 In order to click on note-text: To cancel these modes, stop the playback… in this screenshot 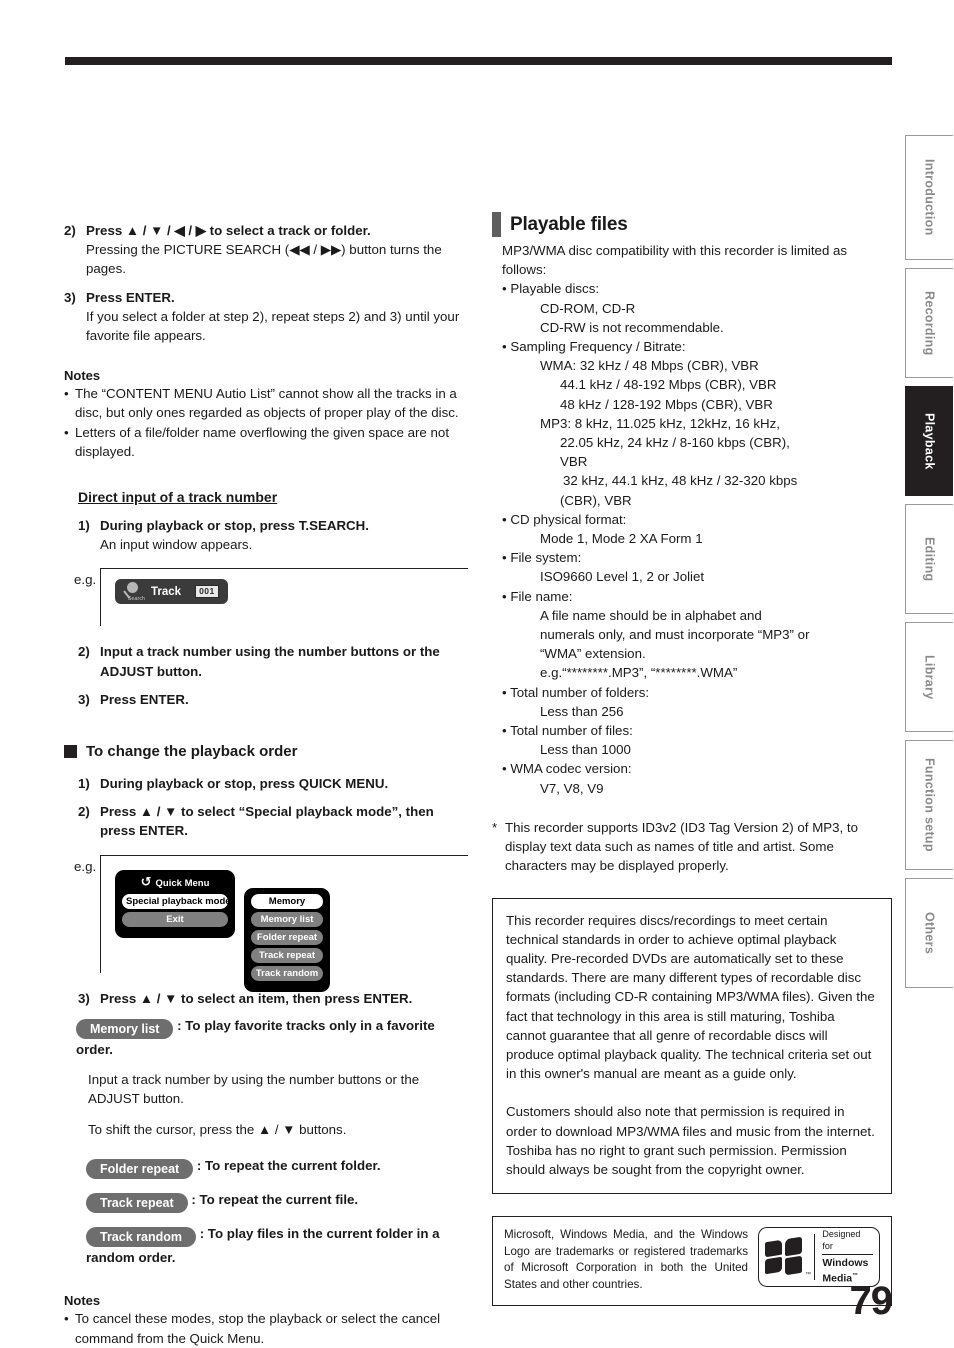, I will do `click(258, 1328)`.